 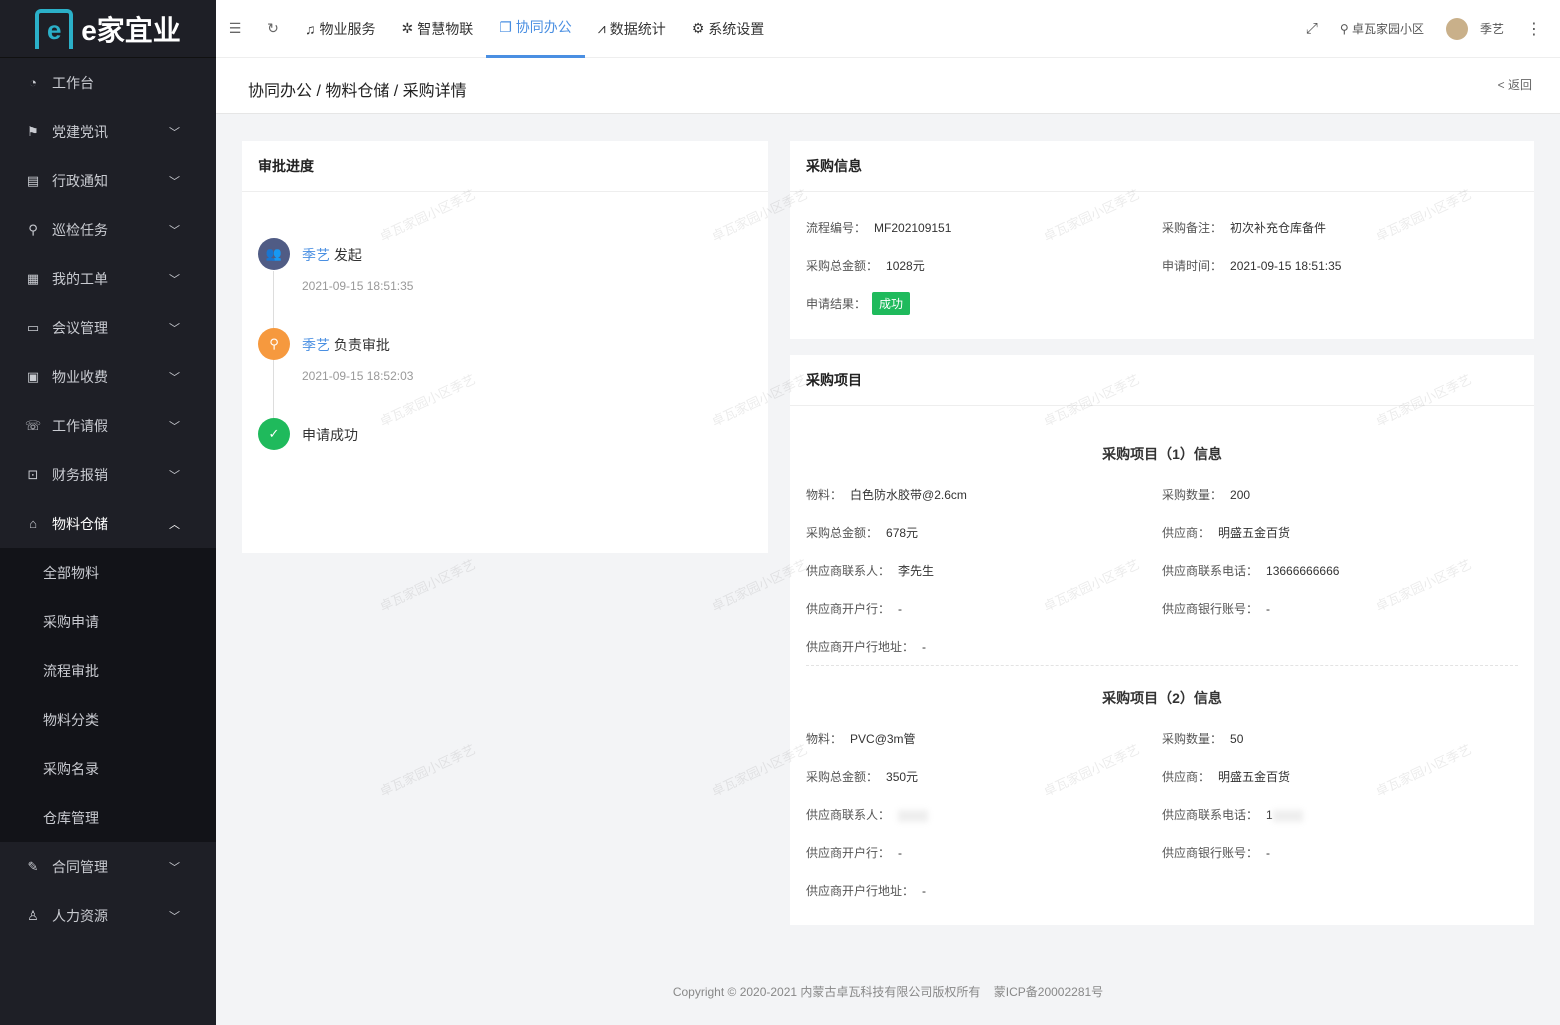 I want to click on field-phone: 供应商联系电话： 13666666666, so click(x=1251, y=571).